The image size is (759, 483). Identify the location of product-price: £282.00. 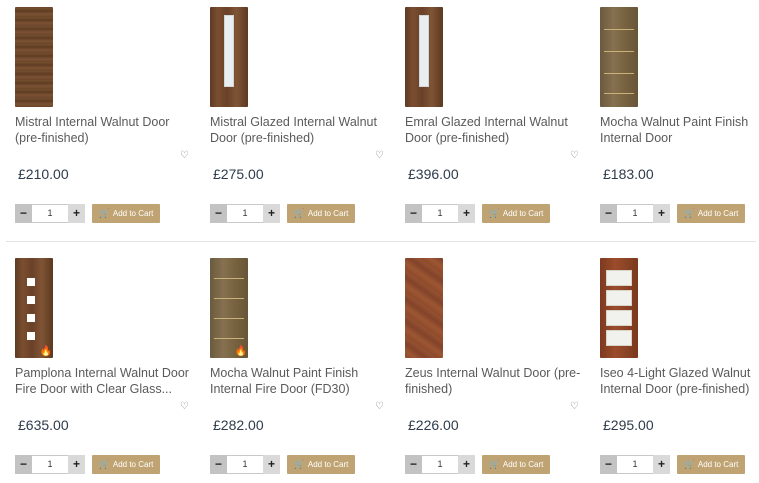
(238, 425).